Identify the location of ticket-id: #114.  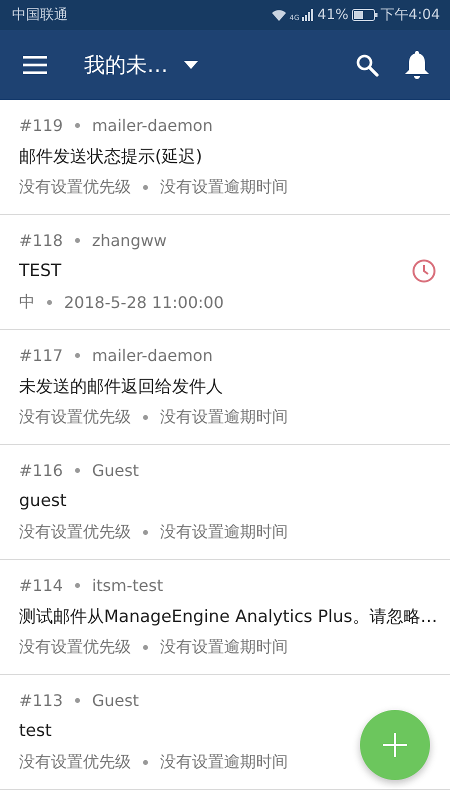
(41, 585).